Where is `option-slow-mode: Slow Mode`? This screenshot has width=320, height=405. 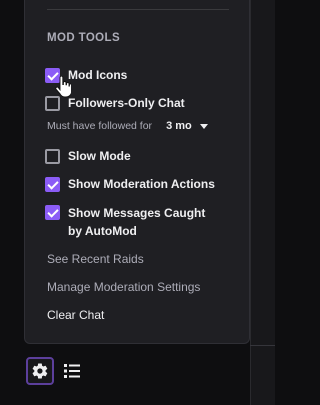
option-slow-mode: Slow Mode is located at coordinates (88, 156).